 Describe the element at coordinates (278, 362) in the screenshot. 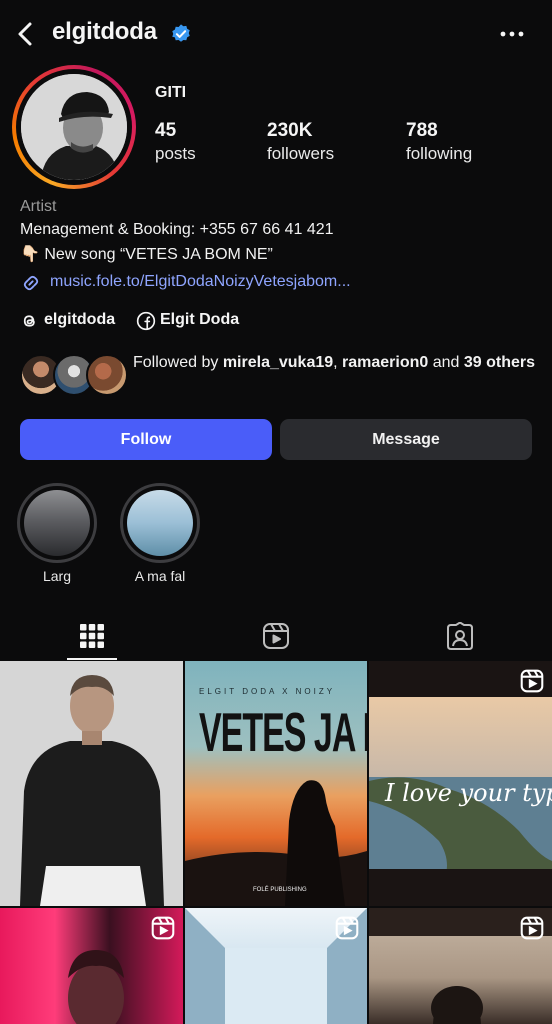

I see `mutual-follower-name: mirela_vuka19` at that location.